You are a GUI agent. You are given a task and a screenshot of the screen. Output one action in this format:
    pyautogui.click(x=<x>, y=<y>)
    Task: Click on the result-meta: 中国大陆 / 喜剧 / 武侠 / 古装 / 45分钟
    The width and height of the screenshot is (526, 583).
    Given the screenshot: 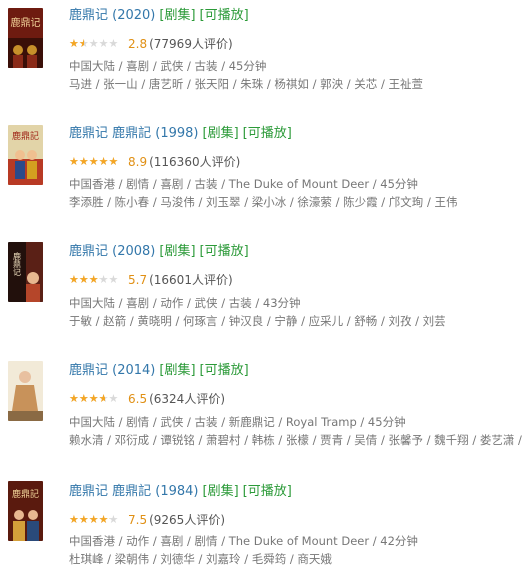 What is the action you would take?
    pyautogui.click(x=168, y=66)
    